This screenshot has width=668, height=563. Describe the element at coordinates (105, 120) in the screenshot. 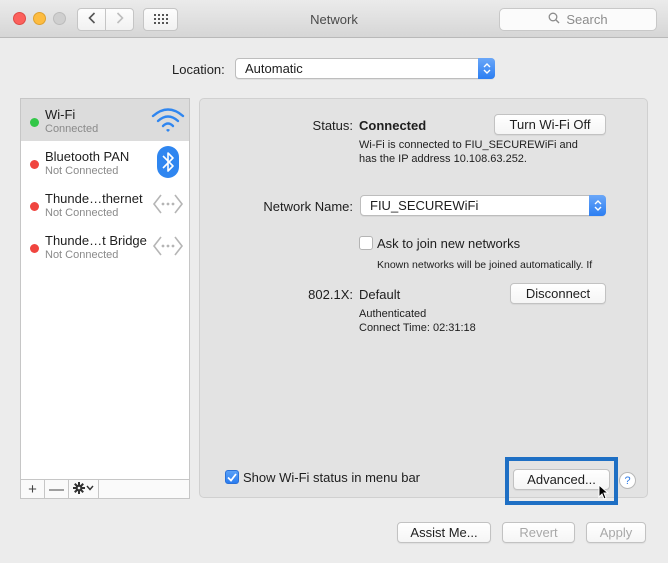

I see `service-item-wifi: Wi-Fi Connected` at that location.